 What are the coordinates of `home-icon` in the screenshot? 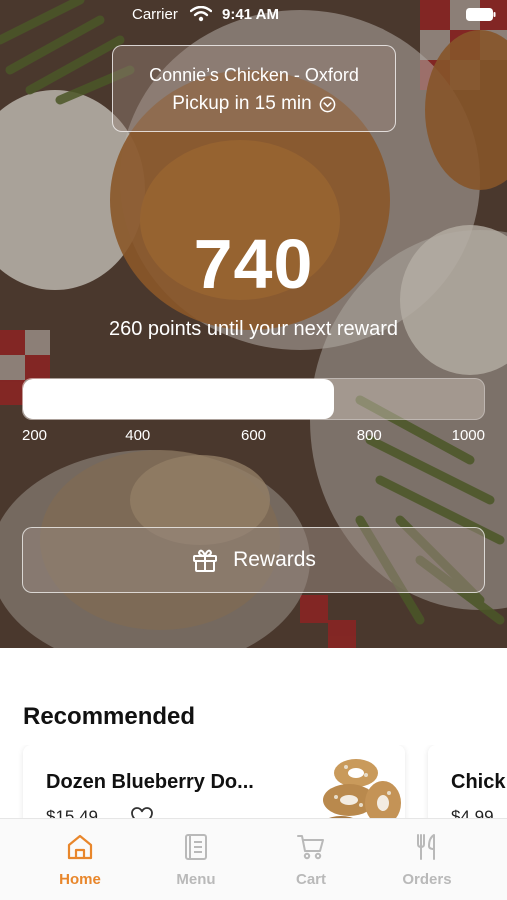 It's located at (80, 847).